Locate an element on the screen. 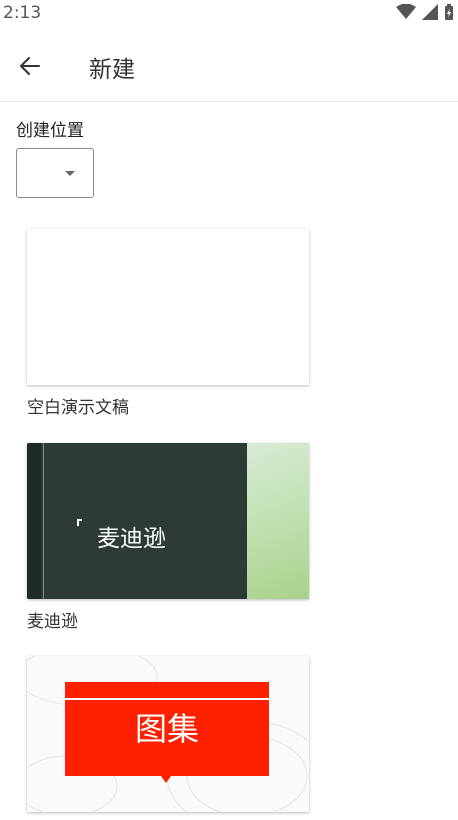  gallery-banner-pointer is located at coordinates (166, 779).